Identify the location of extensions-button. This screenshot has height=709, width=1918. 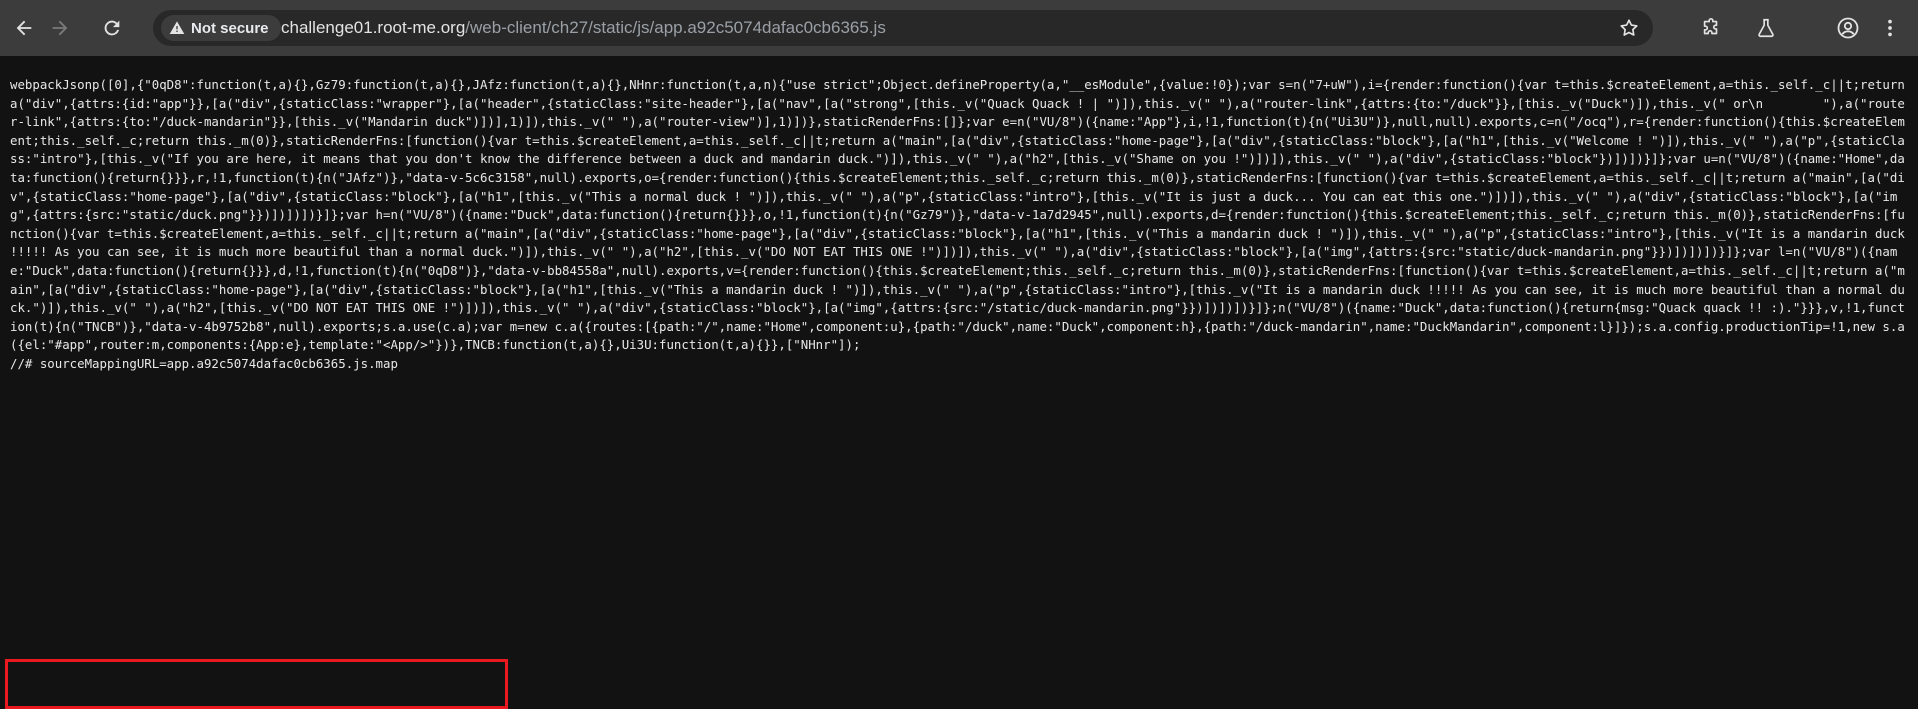
(1711, 28).